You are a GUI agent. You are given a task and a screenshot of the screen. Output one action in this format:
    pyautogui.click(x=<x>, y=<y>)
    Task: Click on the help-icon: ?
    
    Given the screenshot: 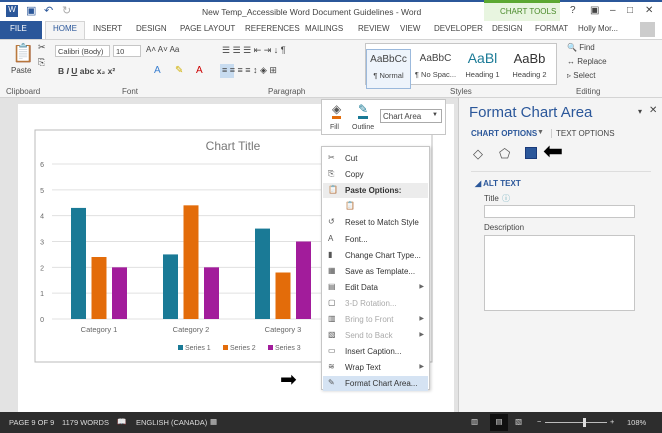 What is the action you would take?
    pyautogui.click(x=573, y=10)
    